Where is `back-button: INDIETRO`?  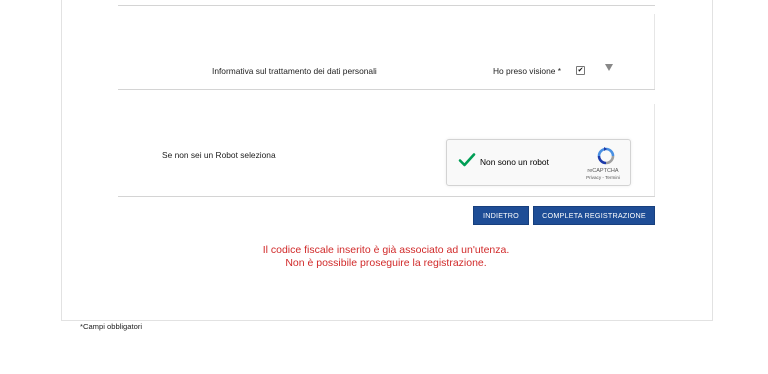 back-button: INDIETRO is located at coordinates (501, 215).